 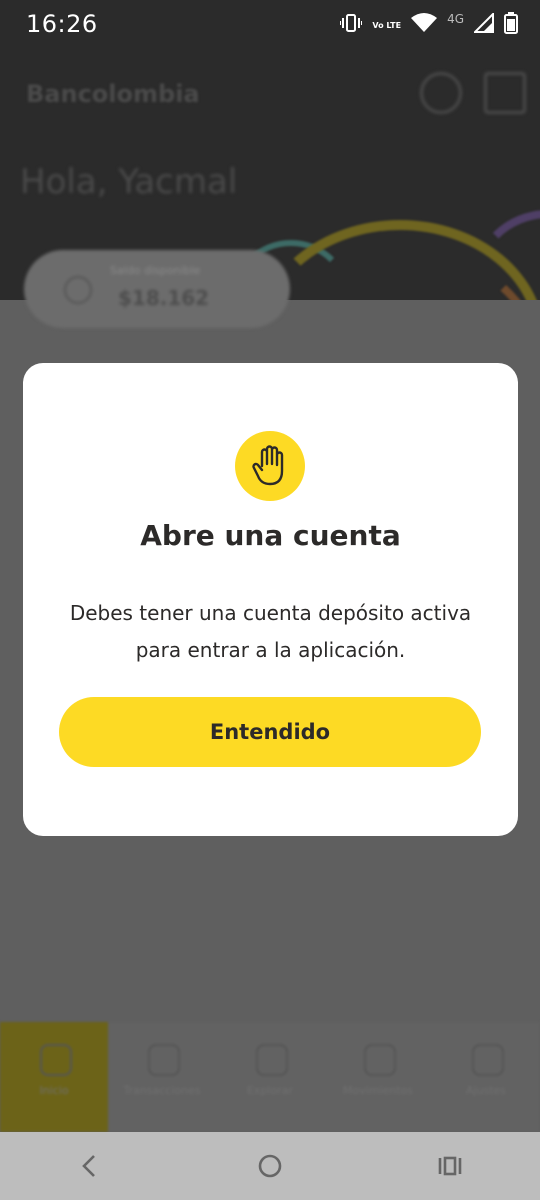 What do you see at coordinates (269, 1090) in the screenshot?
I see `nav-label: Explorar` at bounding box center [269, 1090].